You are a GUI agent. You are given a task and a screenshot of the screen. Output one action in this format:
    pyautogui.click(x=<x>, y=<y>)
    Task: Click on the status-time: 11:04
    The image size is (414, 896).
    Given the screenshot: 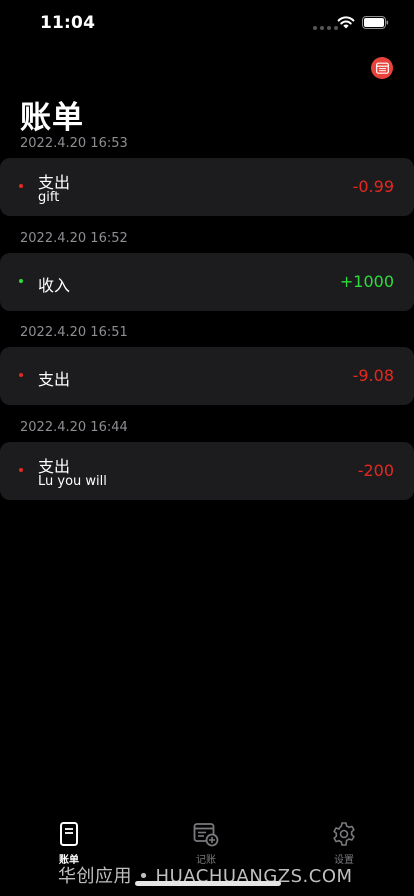 What is the action you would take?
    pyautogui.click(x=68, y=23)
    